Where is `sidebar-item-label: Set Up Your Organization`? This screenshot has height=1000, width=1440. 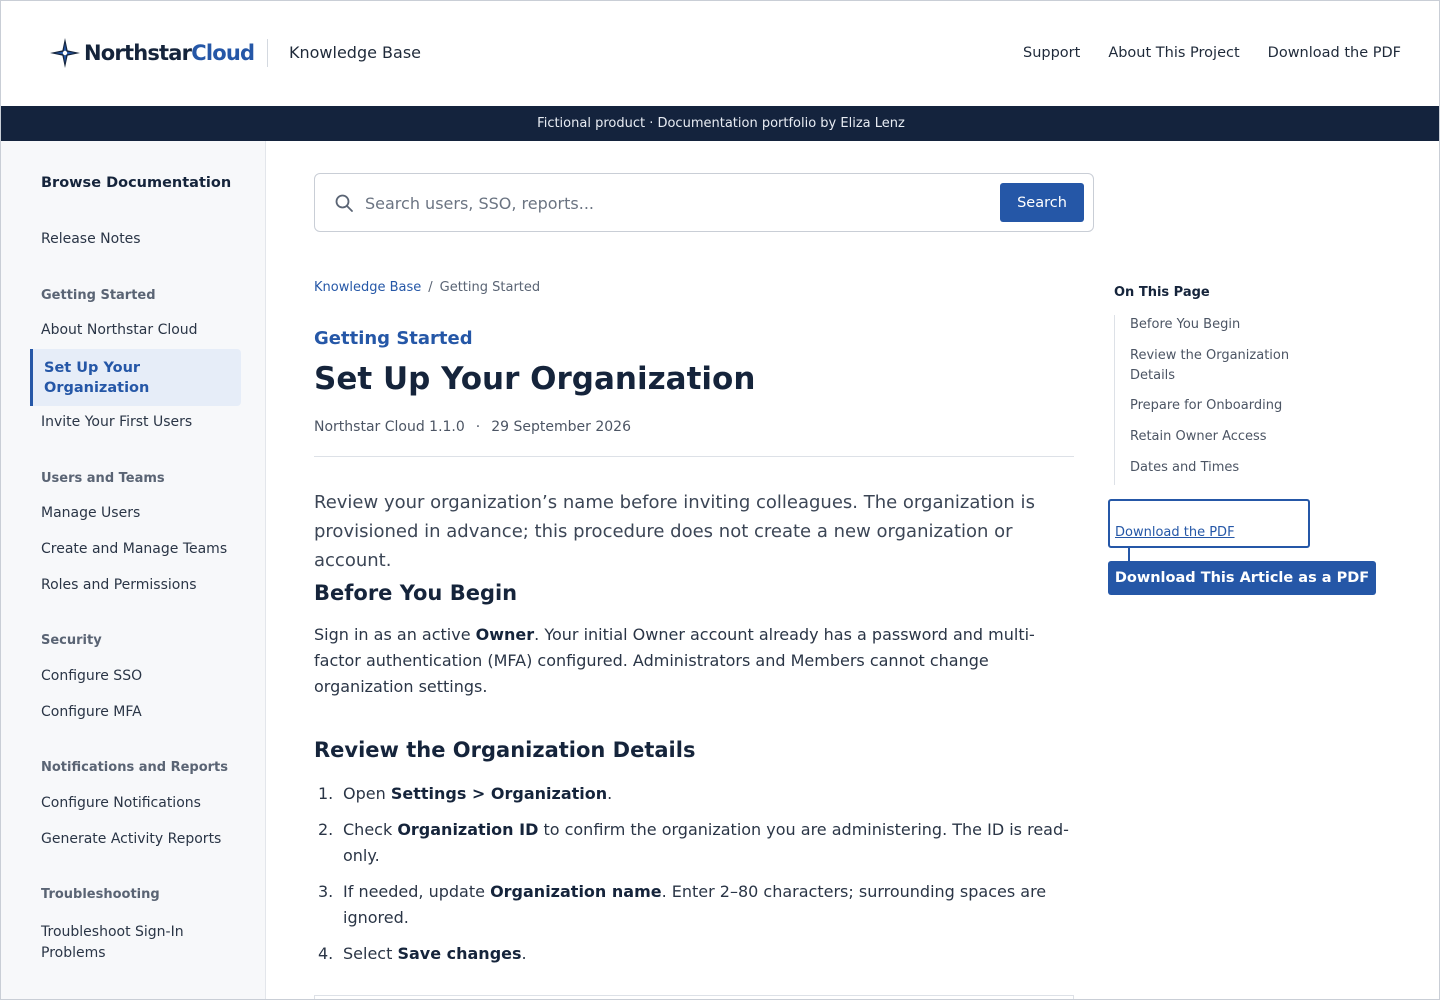
sidebar-item-label: Set Up Your Organization is located at coordinates (97, 378).